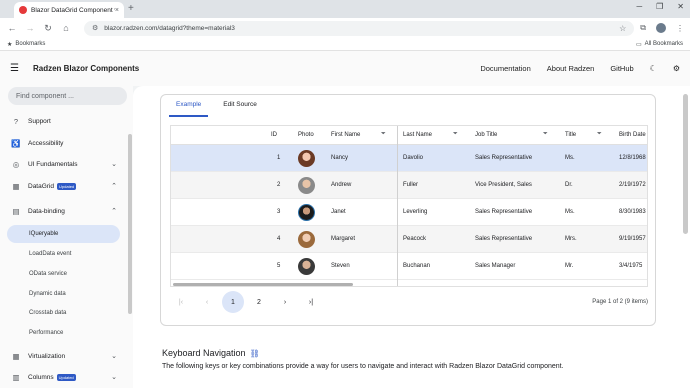 The width and height of the screenshot is (690, 388). Describe the element at coordinates (639, 6) in the screenshot. I see `minimize-button: ─` at that location.